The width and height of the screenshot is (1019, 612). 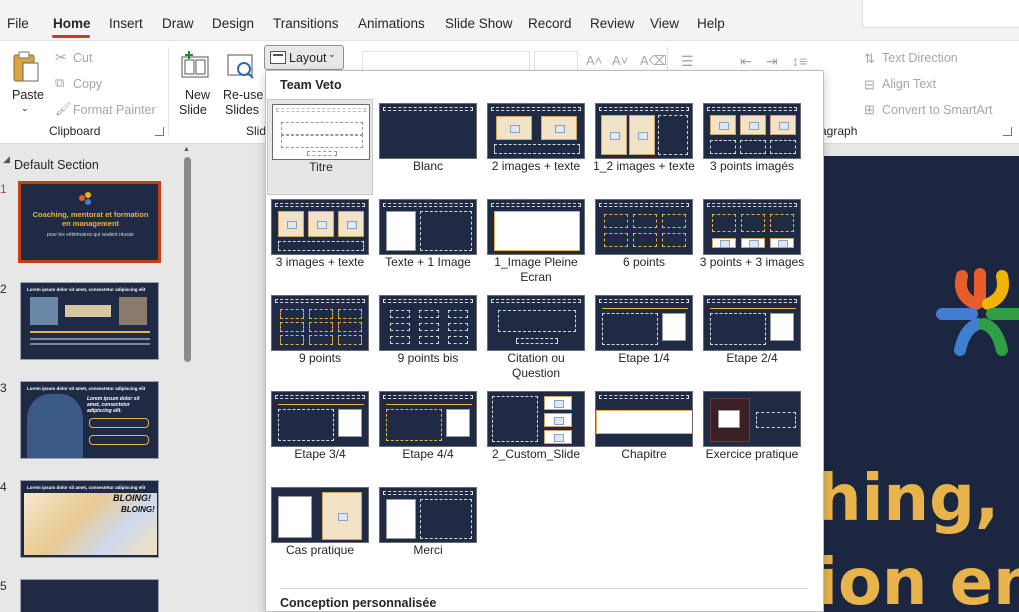 What do you see at coordinates (114, 110) in the screenshot?
I see `format-painter-button: Format Painter` at bounding box center [114, 110].